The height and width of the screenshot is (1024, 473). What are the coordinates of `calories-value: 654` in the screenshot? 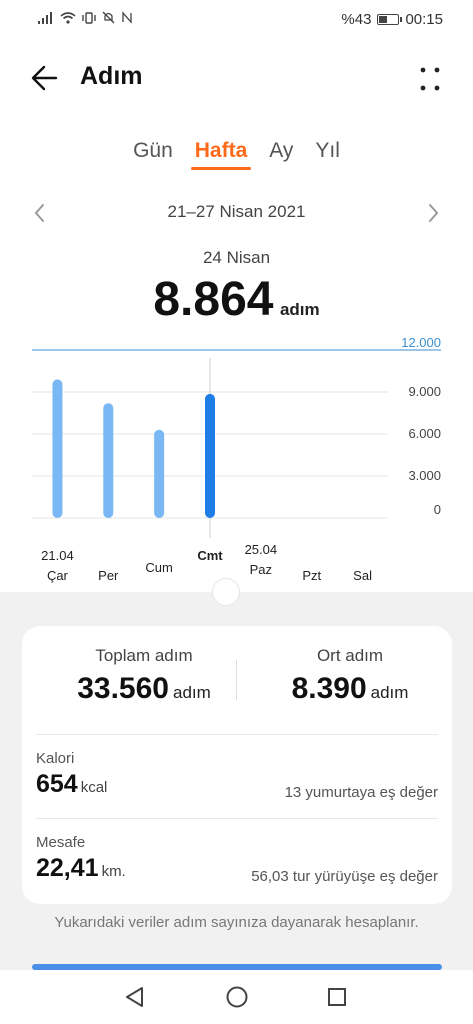 It's located at (57, 784).